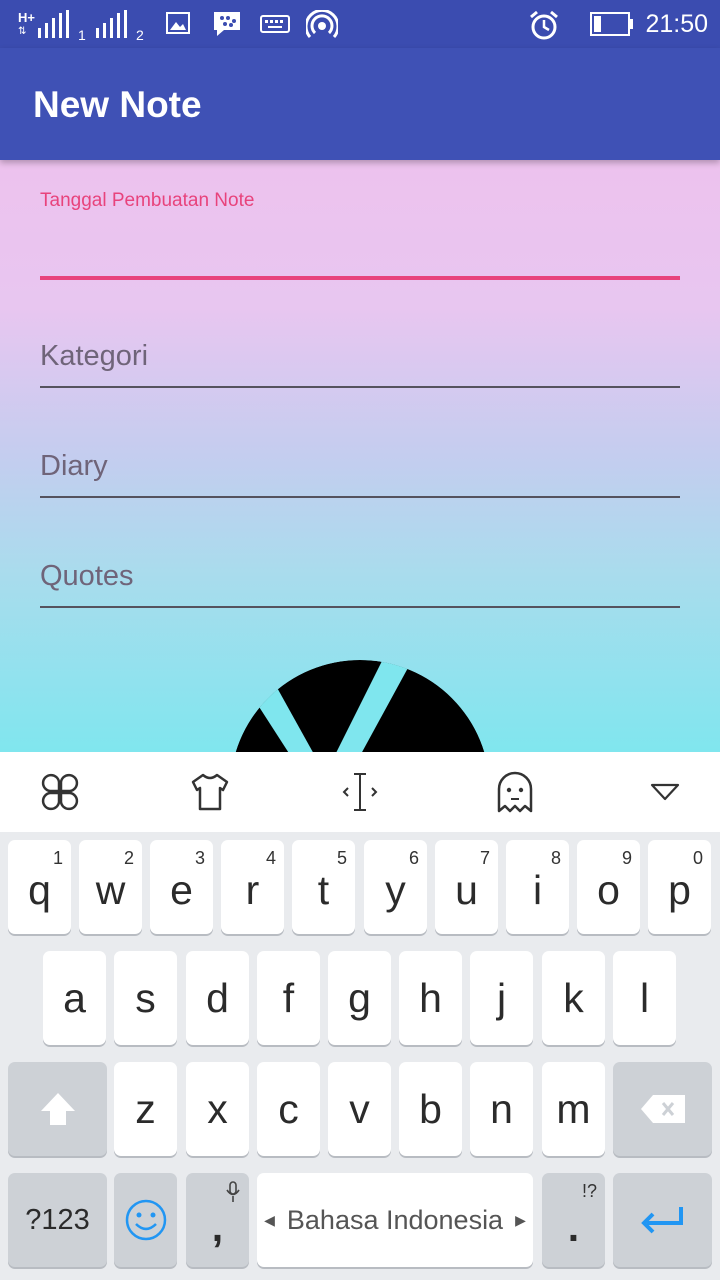  I want to click on clover-icon, so click(60, 792).